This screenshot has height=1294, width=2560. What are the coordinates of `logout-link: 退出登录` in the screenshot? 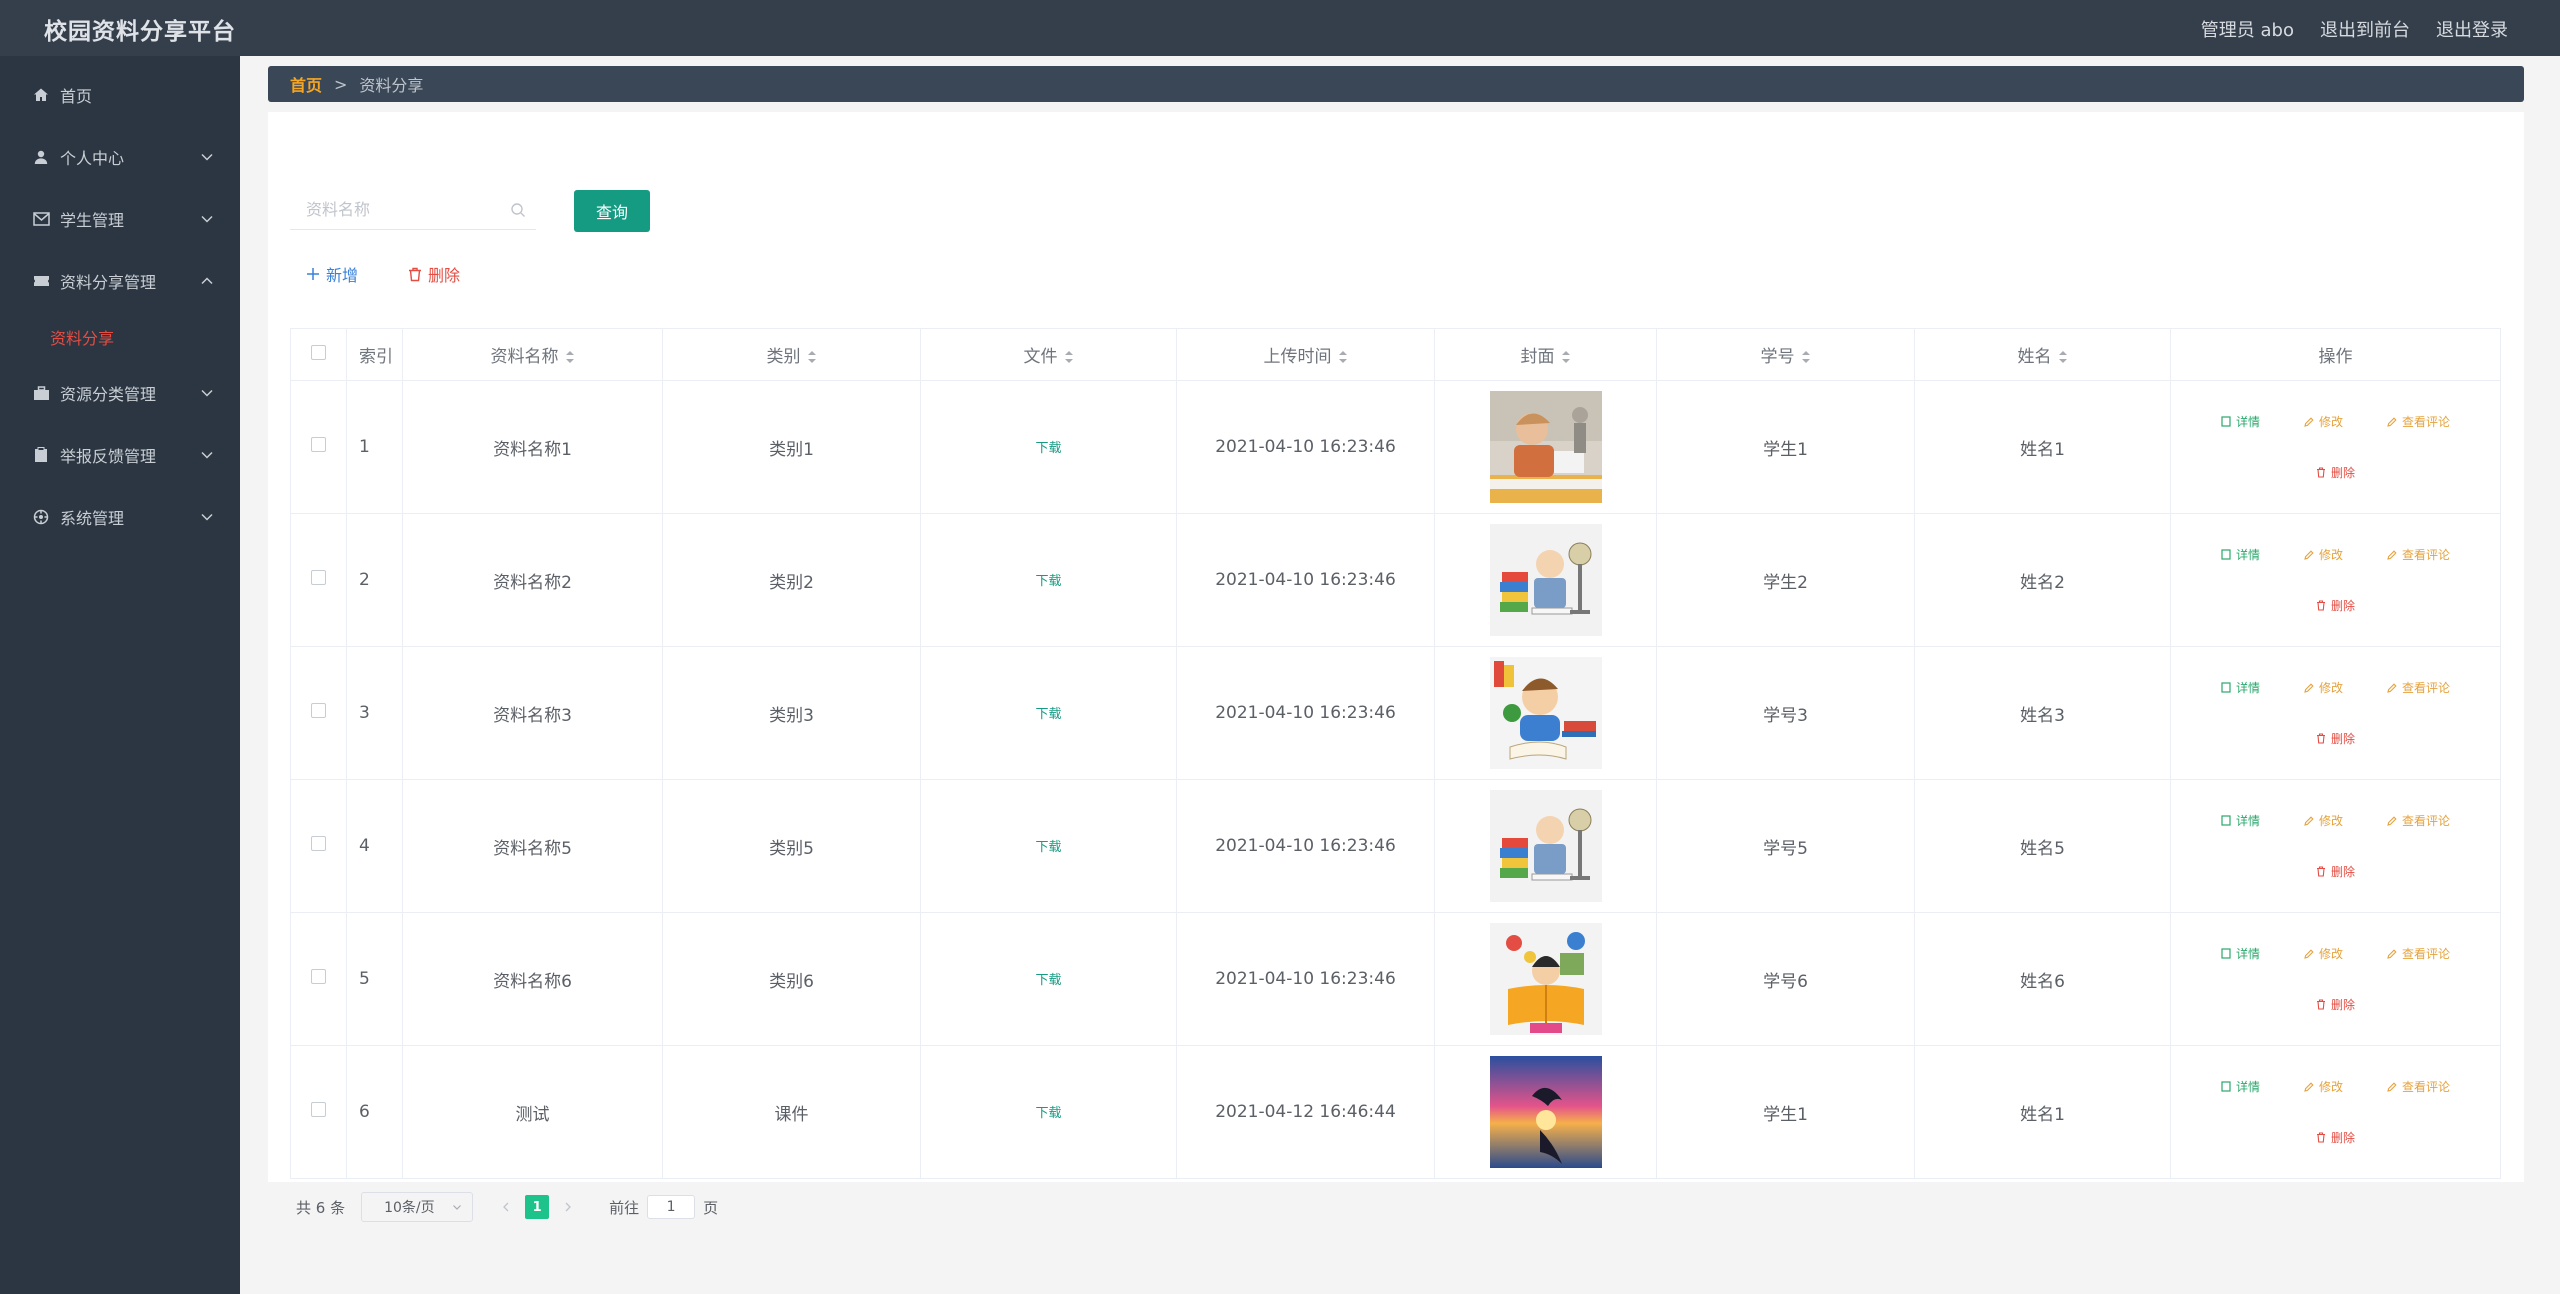 It's located at (2472, 29).